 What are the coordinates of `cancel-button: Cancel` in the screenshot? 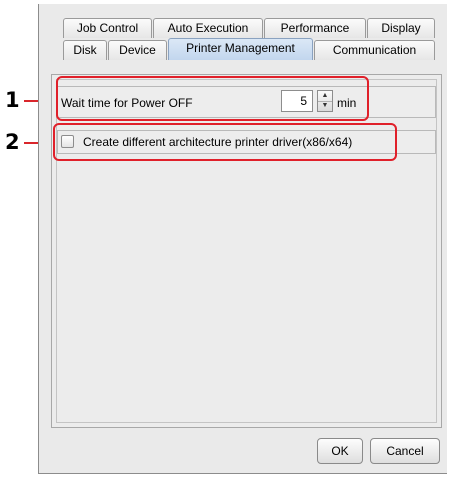 It's located at (405, 451).